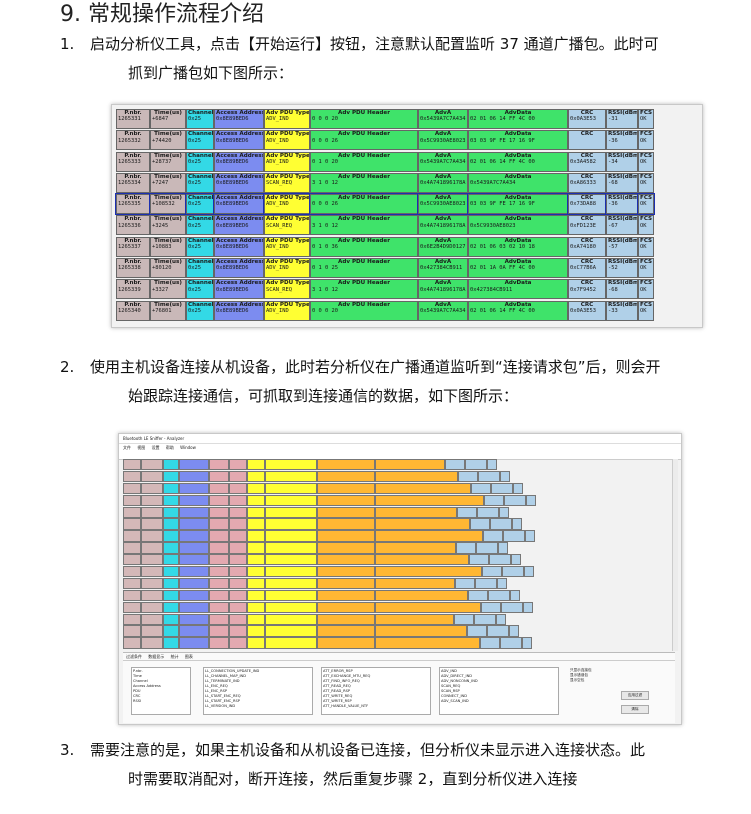 This screenshot has height=814, width=751. Describe the element at coordinates (133, 225) in the screenshot. I see `packet-cell-pnbr: P.nbr. 1265336` at that location.